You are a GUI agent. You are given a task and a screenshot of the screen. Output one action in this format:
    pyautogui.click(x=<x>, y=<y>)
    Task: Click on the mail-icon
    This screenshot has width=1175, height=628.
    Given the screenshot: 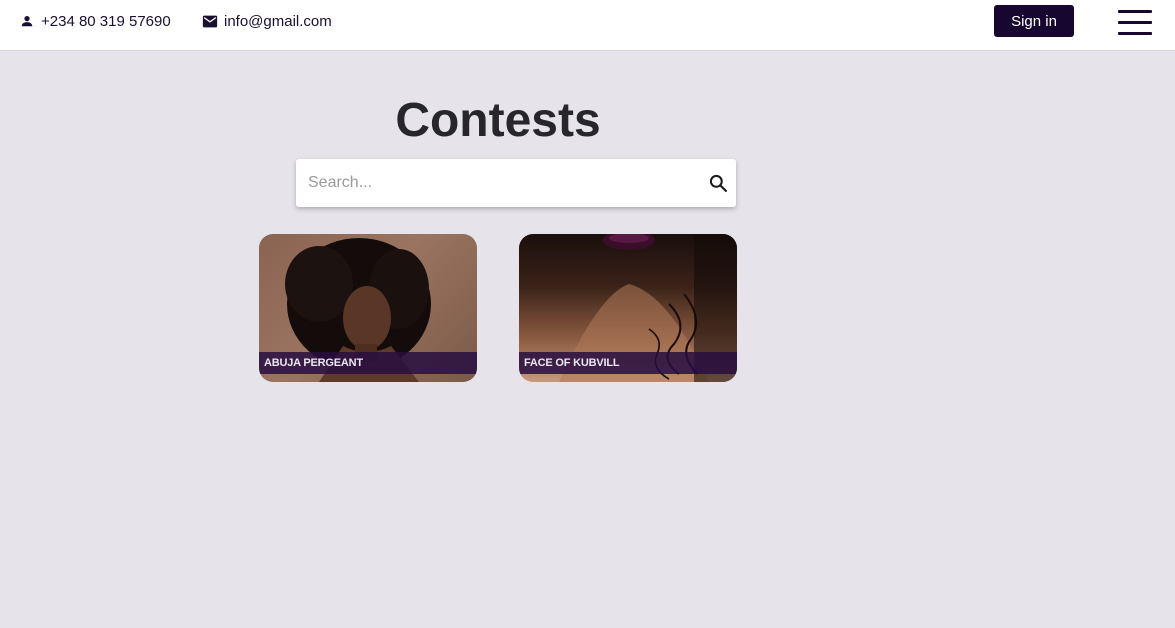 What is the action you would take?
    pyautogui.click(x=210, y=21)
    